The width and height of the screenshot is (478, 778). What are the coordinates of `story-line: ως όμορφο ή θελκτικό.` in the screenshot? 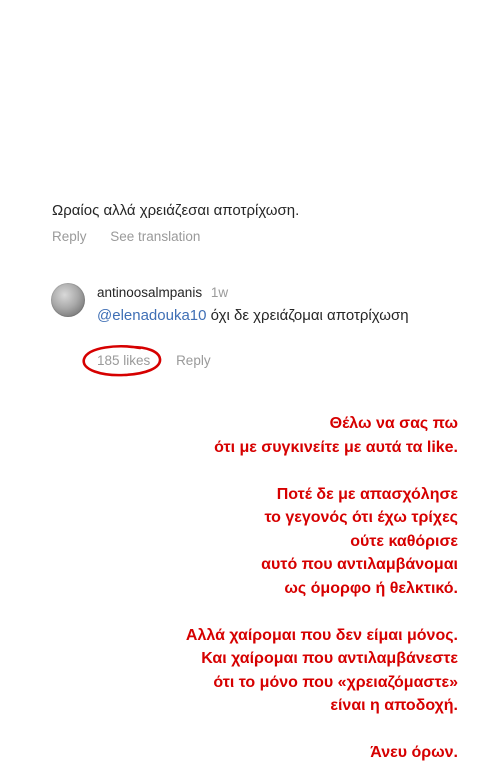 It's located at (371, 588).